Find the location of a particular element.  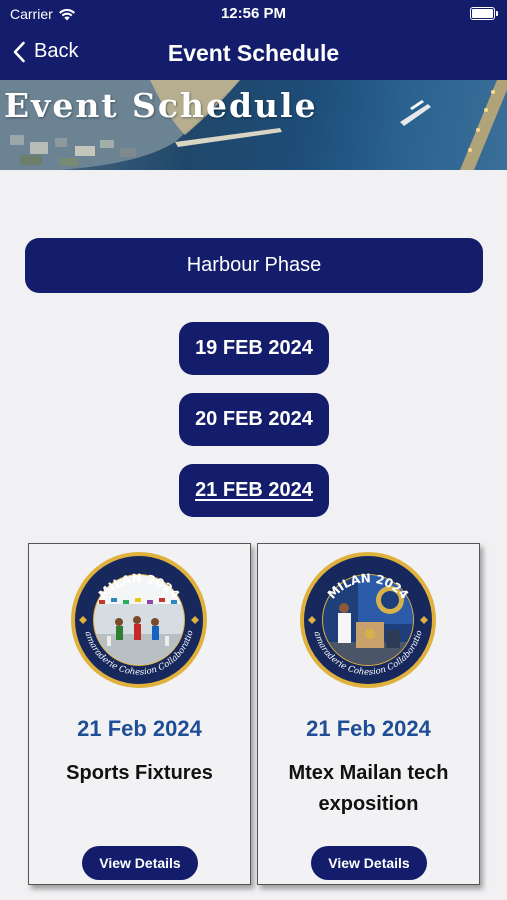

date-label: 19 FEB 2024 is located at coordinates (254, 348).